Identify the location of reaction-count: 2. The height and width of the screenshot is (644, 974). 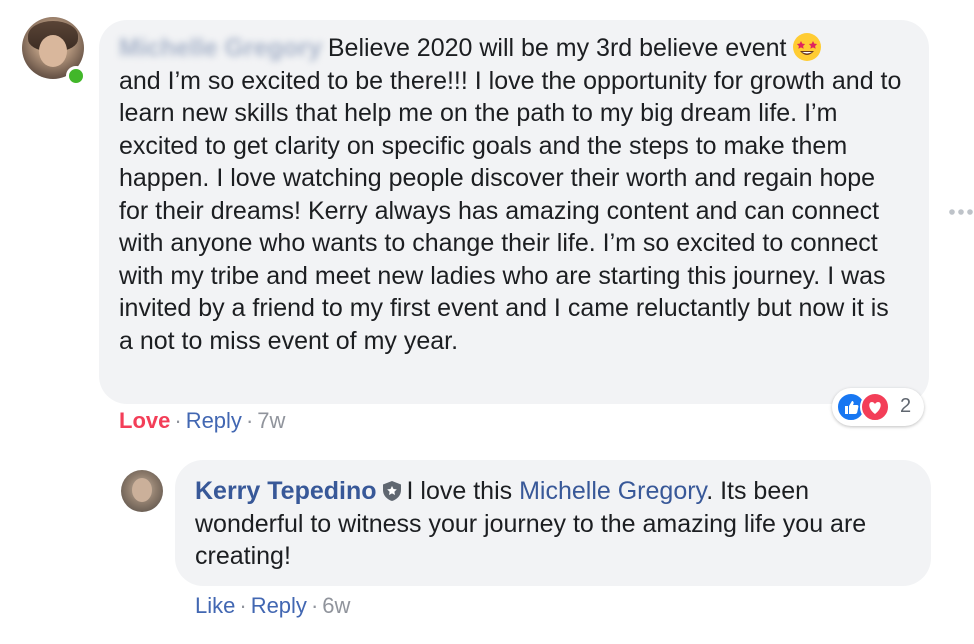
(906, 406).